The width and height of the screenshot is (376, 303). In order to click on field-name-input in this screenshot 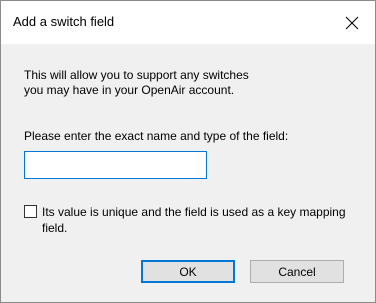, I will do `click(115, 165)`.